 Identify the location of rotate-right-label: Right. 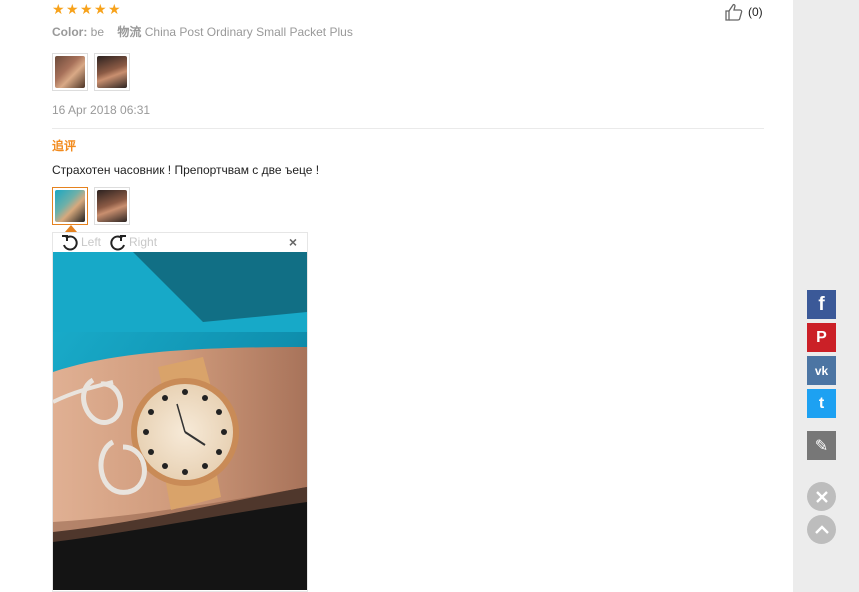
(143, 242).